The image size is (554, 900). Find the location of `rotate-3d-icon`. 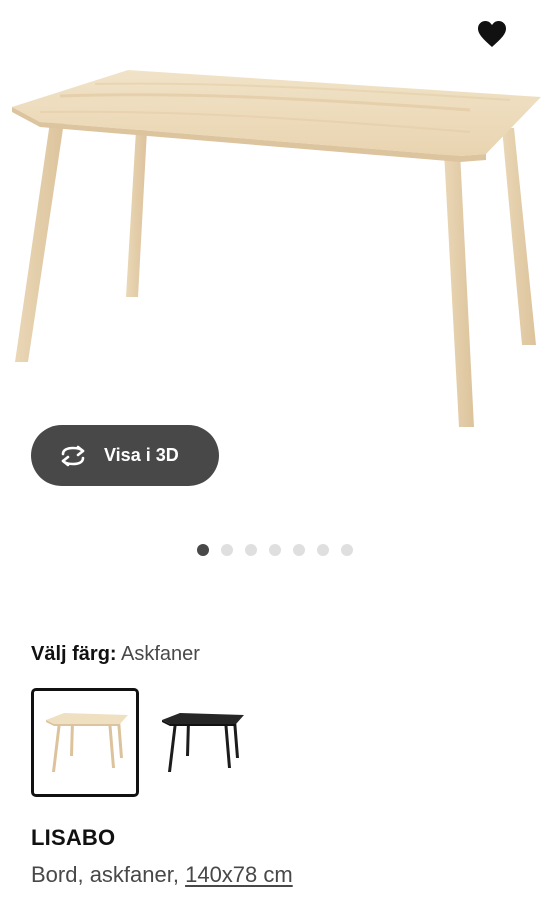

rotate-3d-icon is located at coordinates (73, 456).